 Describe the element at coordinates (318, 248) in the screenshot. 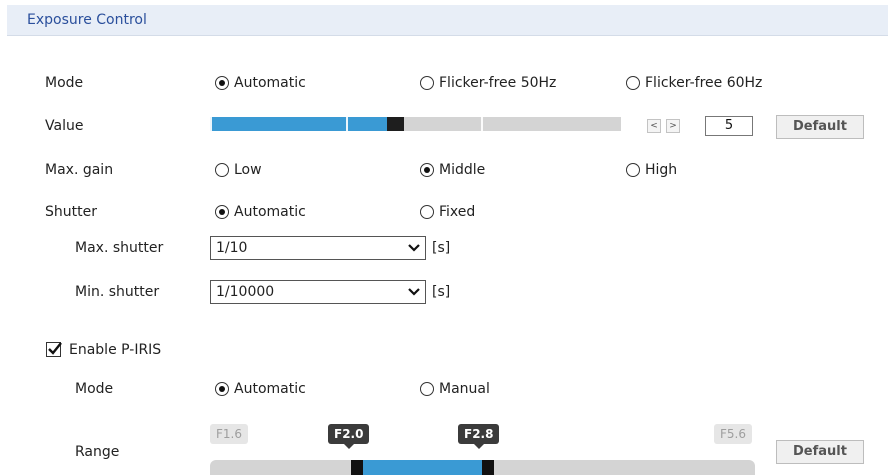

I see `max-shutter-select: 1/10` at that location.